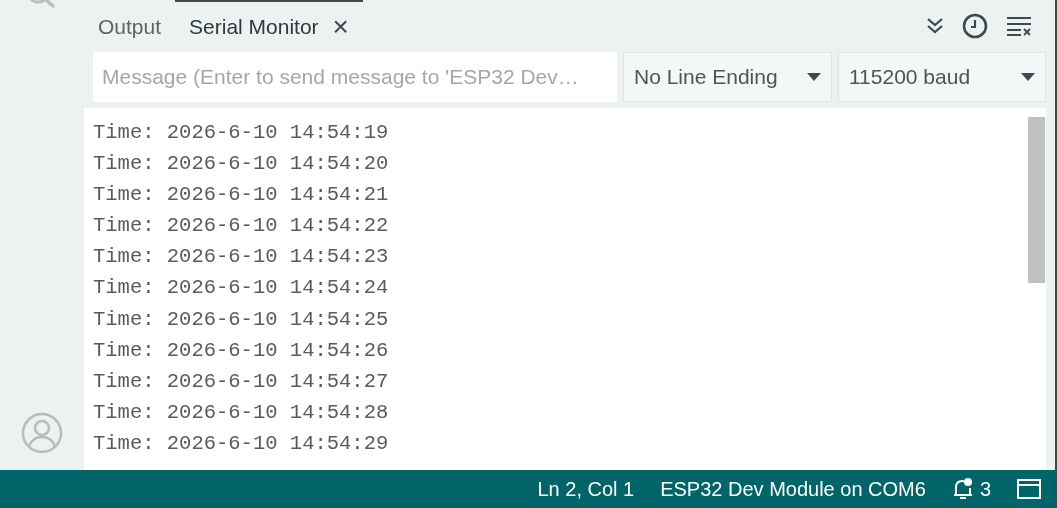  What do you see at coordinates (241, 412) in the screenshot?
I see `output-line: Time: 2026-6-10 14:54:28` at bounding box center [241, 412].